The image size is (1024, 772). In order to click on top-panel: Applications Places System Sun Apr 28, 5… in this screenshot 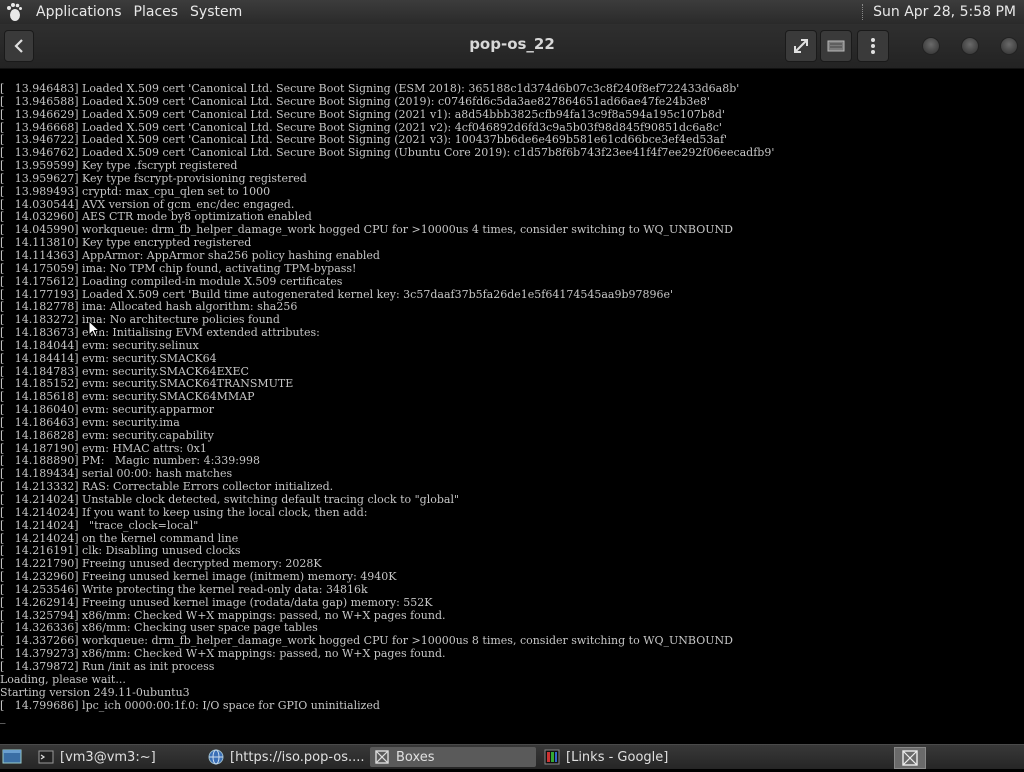, I will do `click(512, 12)`.